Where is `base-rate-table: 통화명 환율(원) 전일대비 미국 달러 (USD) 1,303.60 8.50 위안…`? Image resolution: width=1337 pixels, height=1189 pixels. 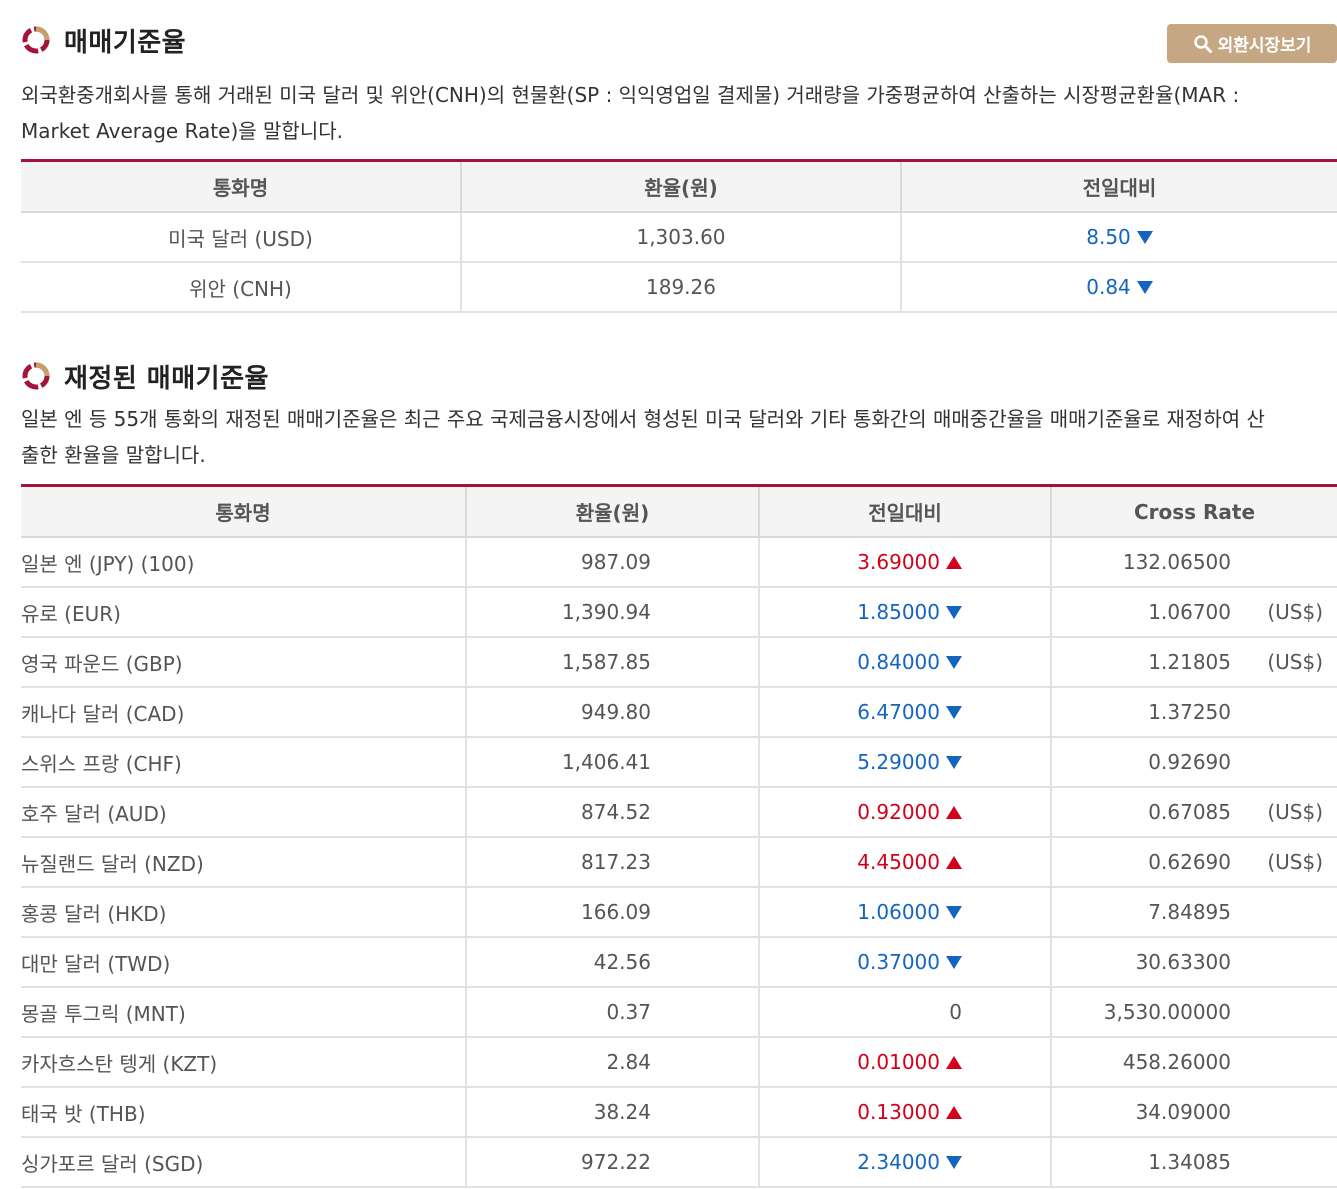
base-rate-table: 통화명 환율(원) 전일대비 미국 달러 (USD) 1,303.60 8.50 위안… is located at coordinates (679, 236).